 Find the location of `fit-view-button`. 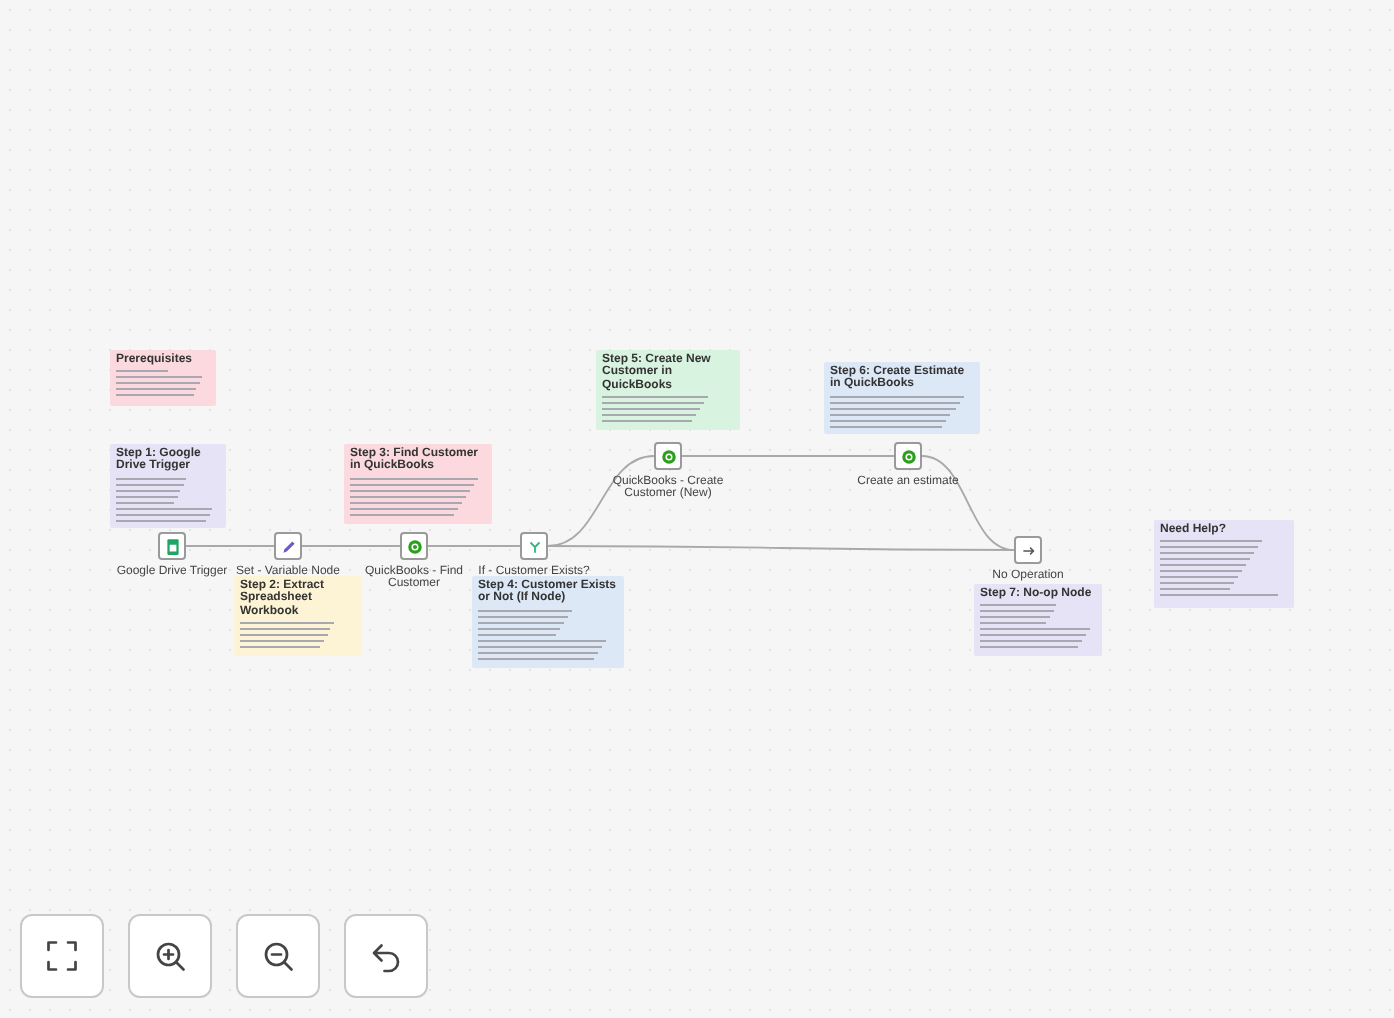

fit-view-button is located at coordinates (62, 956).